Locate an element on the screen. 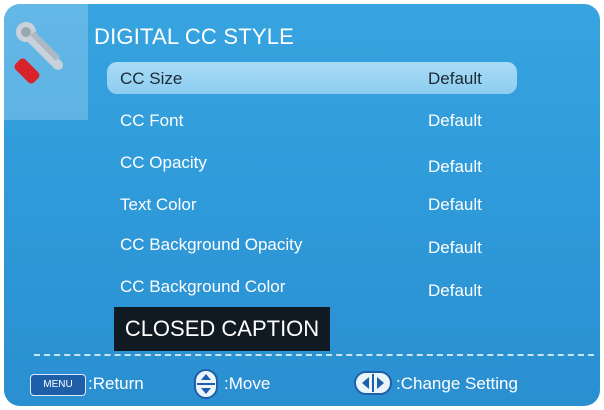 The height and width of the screenshot is (410, 604). menu-item-cc-opacity: CC Opacity Default is located at coordinates (312, 162).